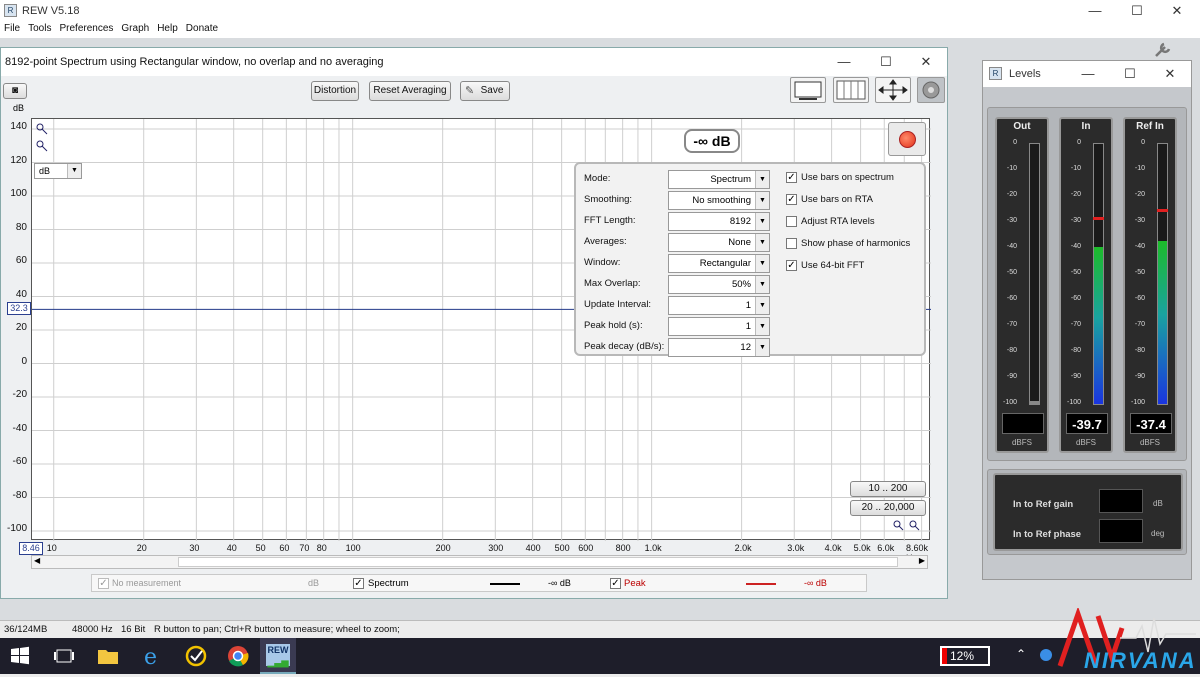 This screenshot has width=1200, height=677. What do you see at coordinates (335, 91) in the screenshot?
I see `distortion-button: Distortion` at bounding box center [335, 91].